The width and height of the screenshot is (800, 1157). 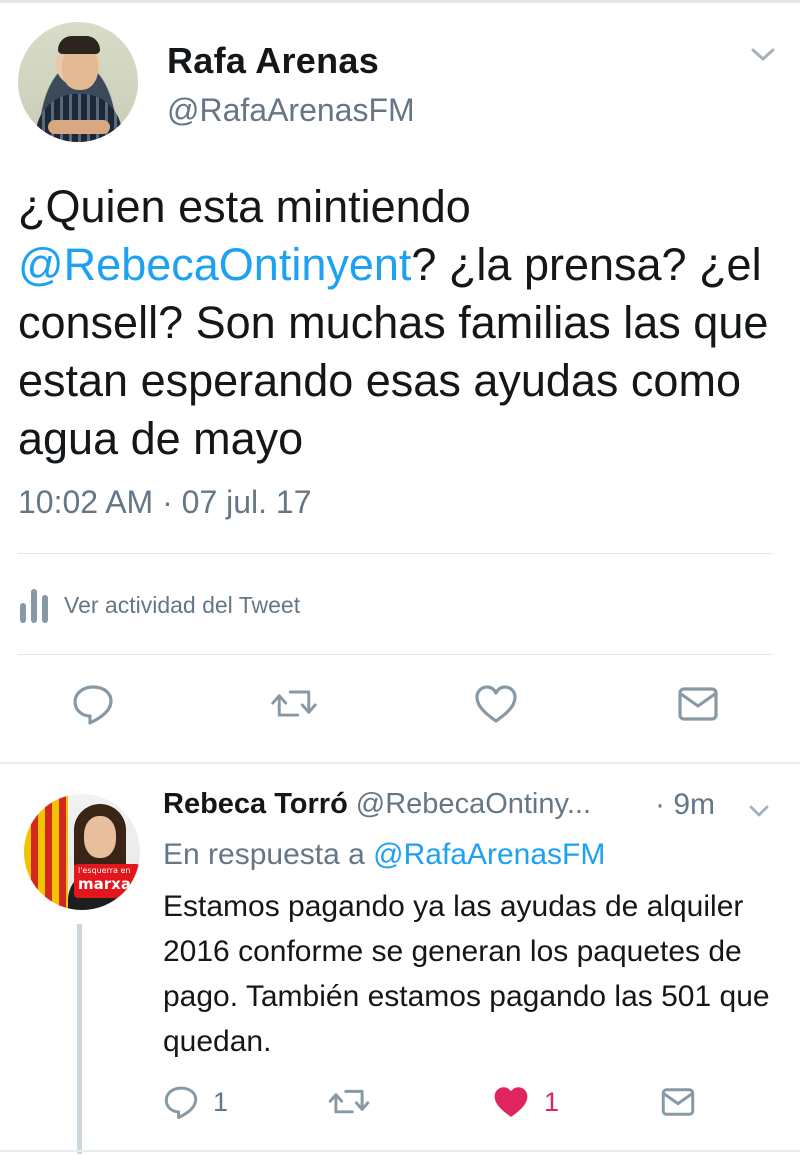 I want to click on in-reply-to: En respuesta a @RafaArenasFM, so click(x=384, y=855).